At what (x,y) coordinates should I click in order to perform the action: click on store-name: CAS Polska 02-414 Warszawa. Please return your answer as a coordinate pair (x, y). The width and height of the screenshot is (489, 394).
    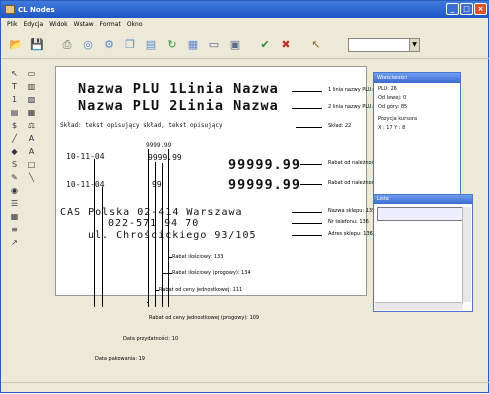
    Looking at the image, I should click on (151, 212).